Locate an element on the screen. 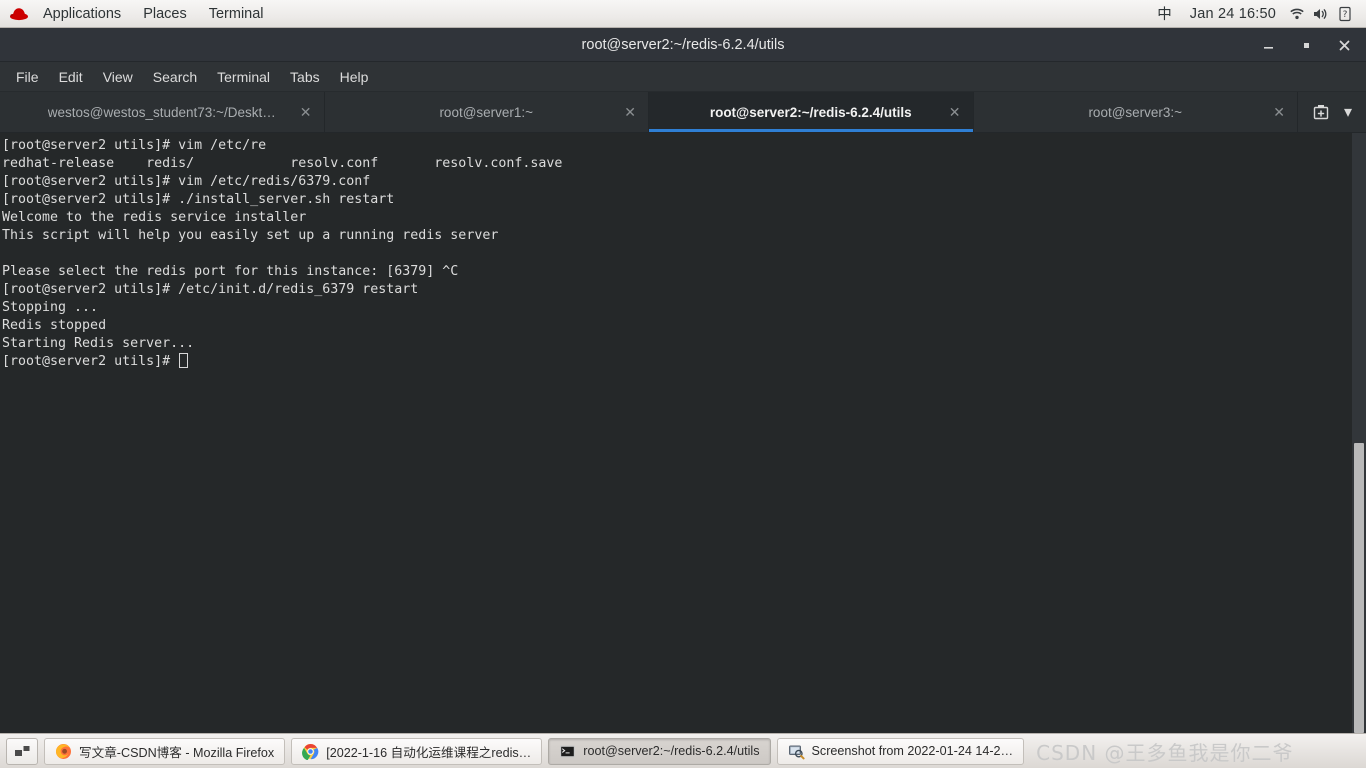 This screenshot has width=1366, height=768. terminal-line: [root@server2 utils]# is located at coordinates (684, 362).